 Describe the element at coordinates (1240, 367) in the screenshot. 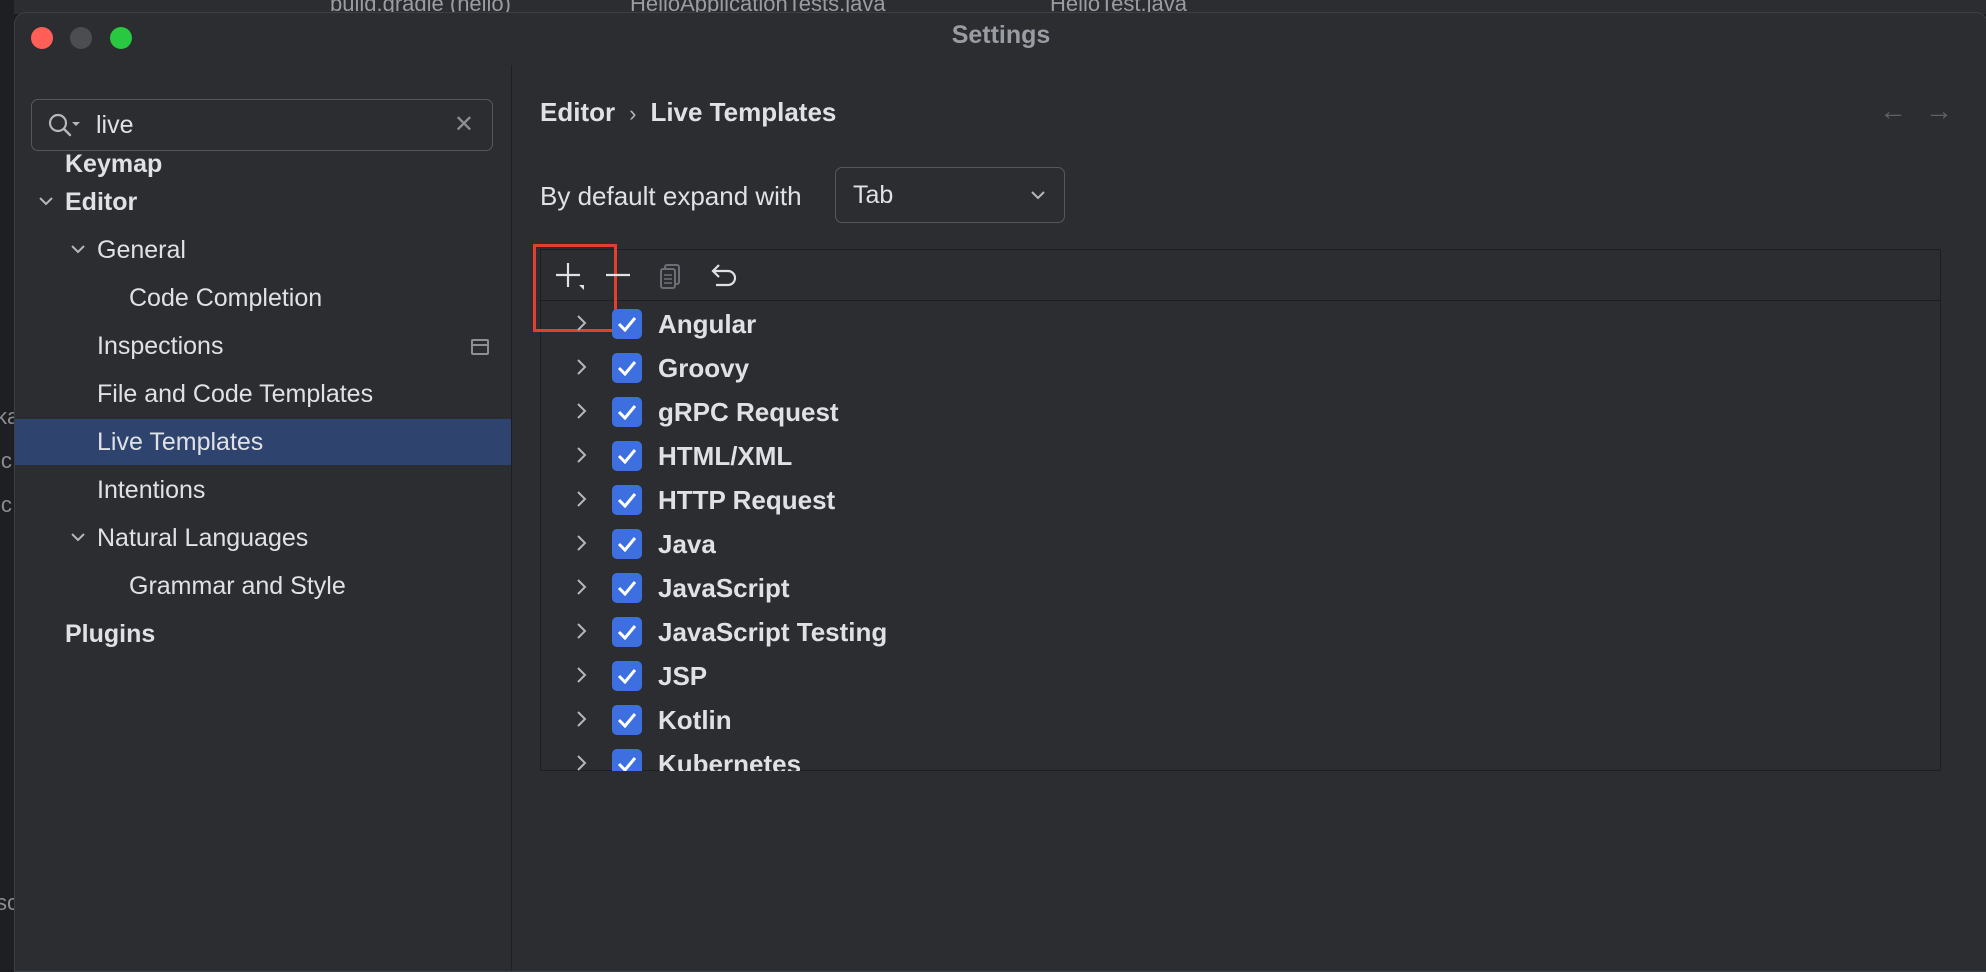

I see `list-item: Groovy` at that location.